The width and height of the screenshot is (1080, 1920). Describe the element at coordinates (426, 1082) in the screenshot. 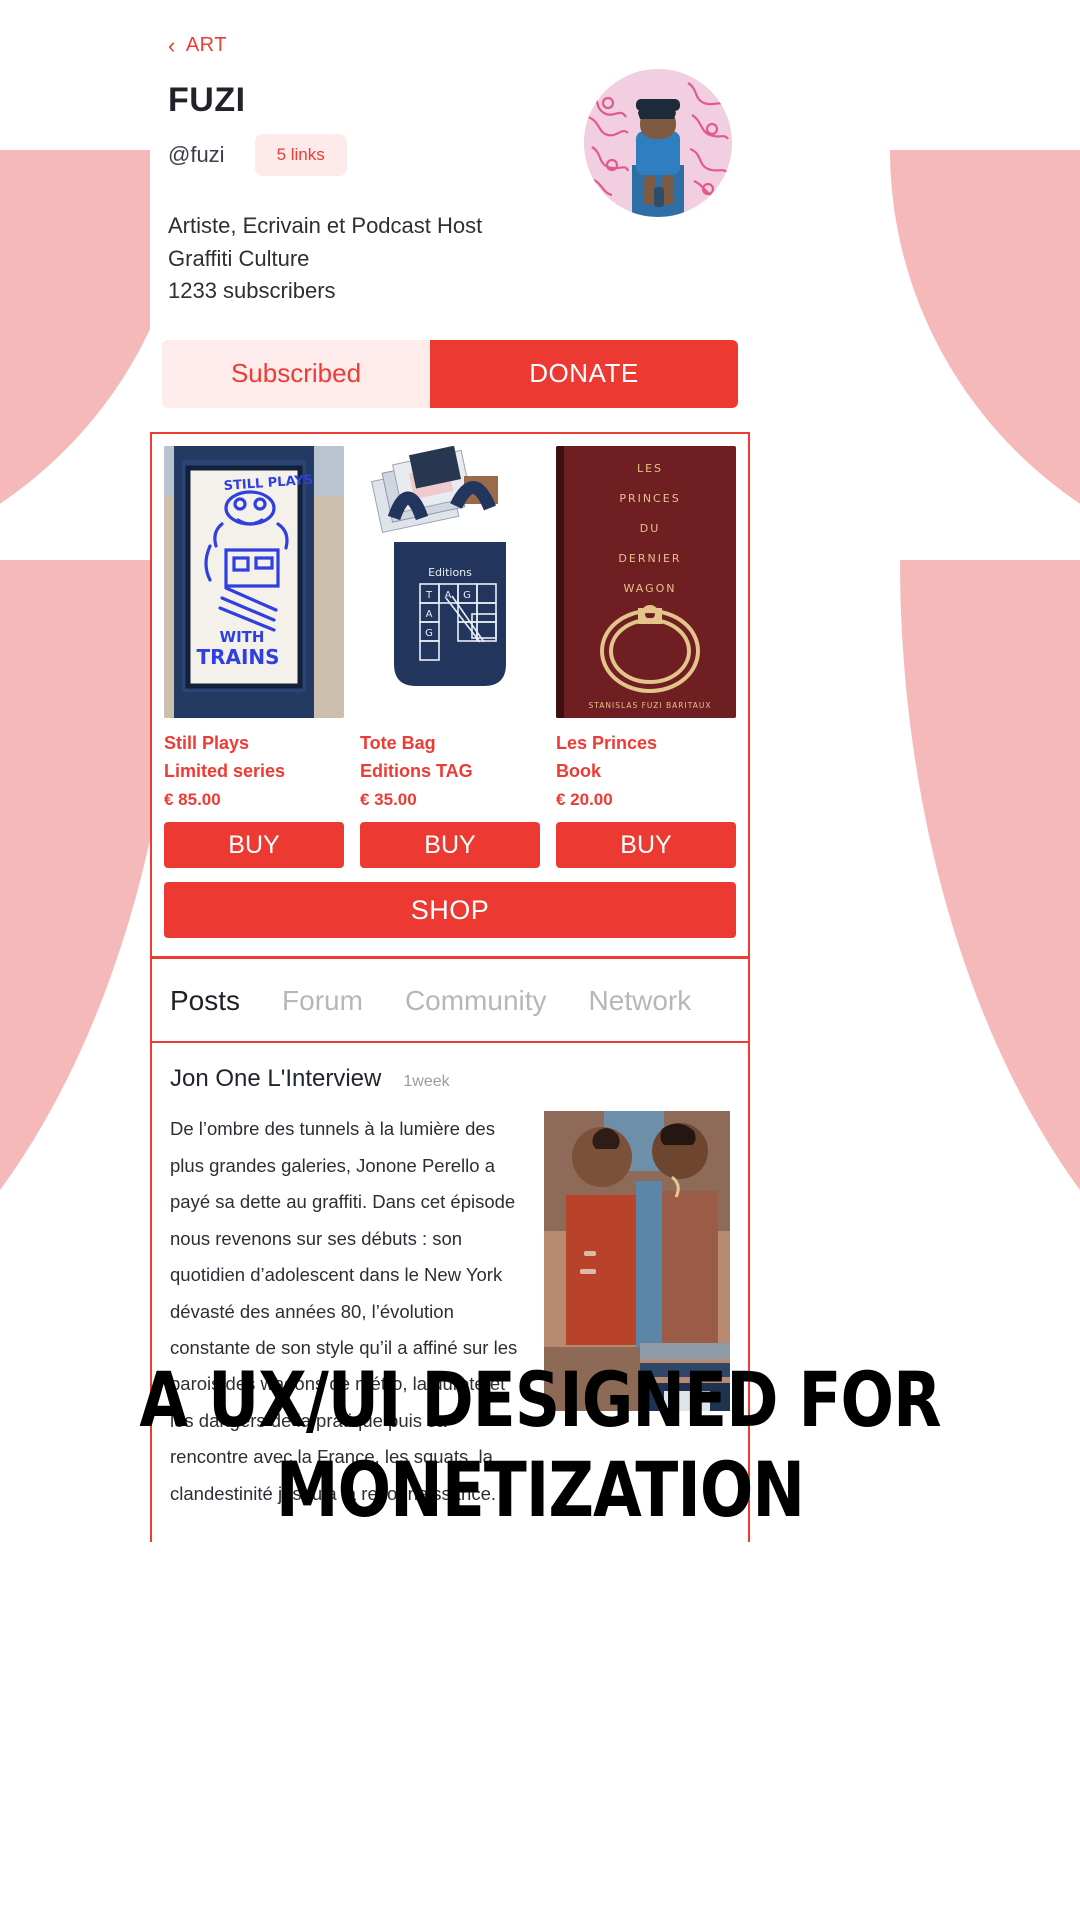

I see `post-timestamp: 1week` at that location.